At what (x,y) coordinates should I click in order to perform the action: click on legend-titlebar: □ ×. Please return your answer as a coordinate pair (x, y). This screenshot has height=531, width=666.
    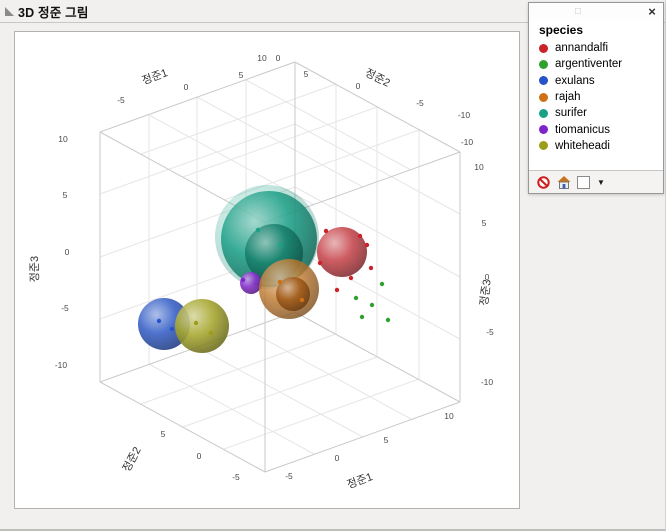
    Looking at the image, I should click on (596, 11).